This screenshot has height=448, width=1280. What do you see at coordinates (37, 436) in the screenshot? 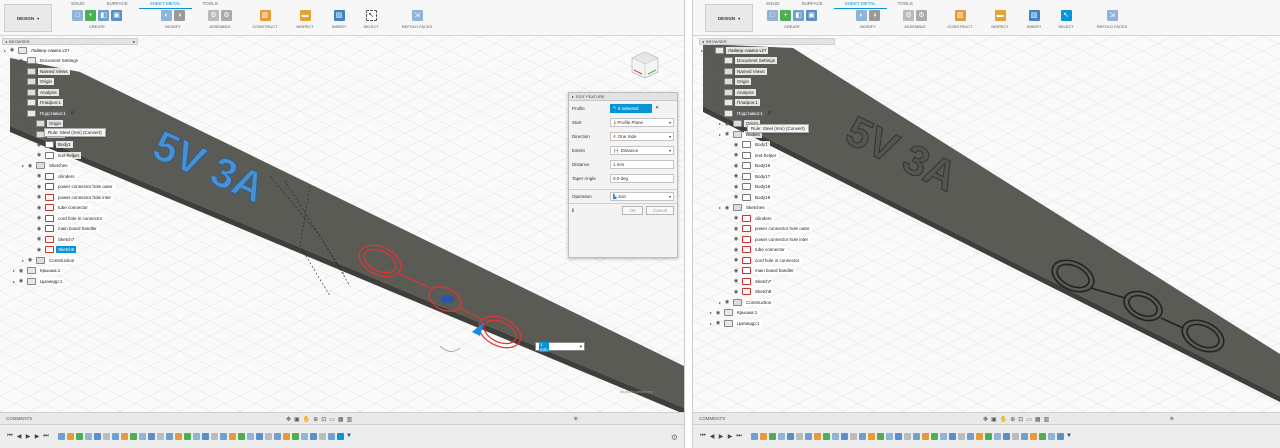
I see `next-icon: ▶` at bounding box center [37, 436].